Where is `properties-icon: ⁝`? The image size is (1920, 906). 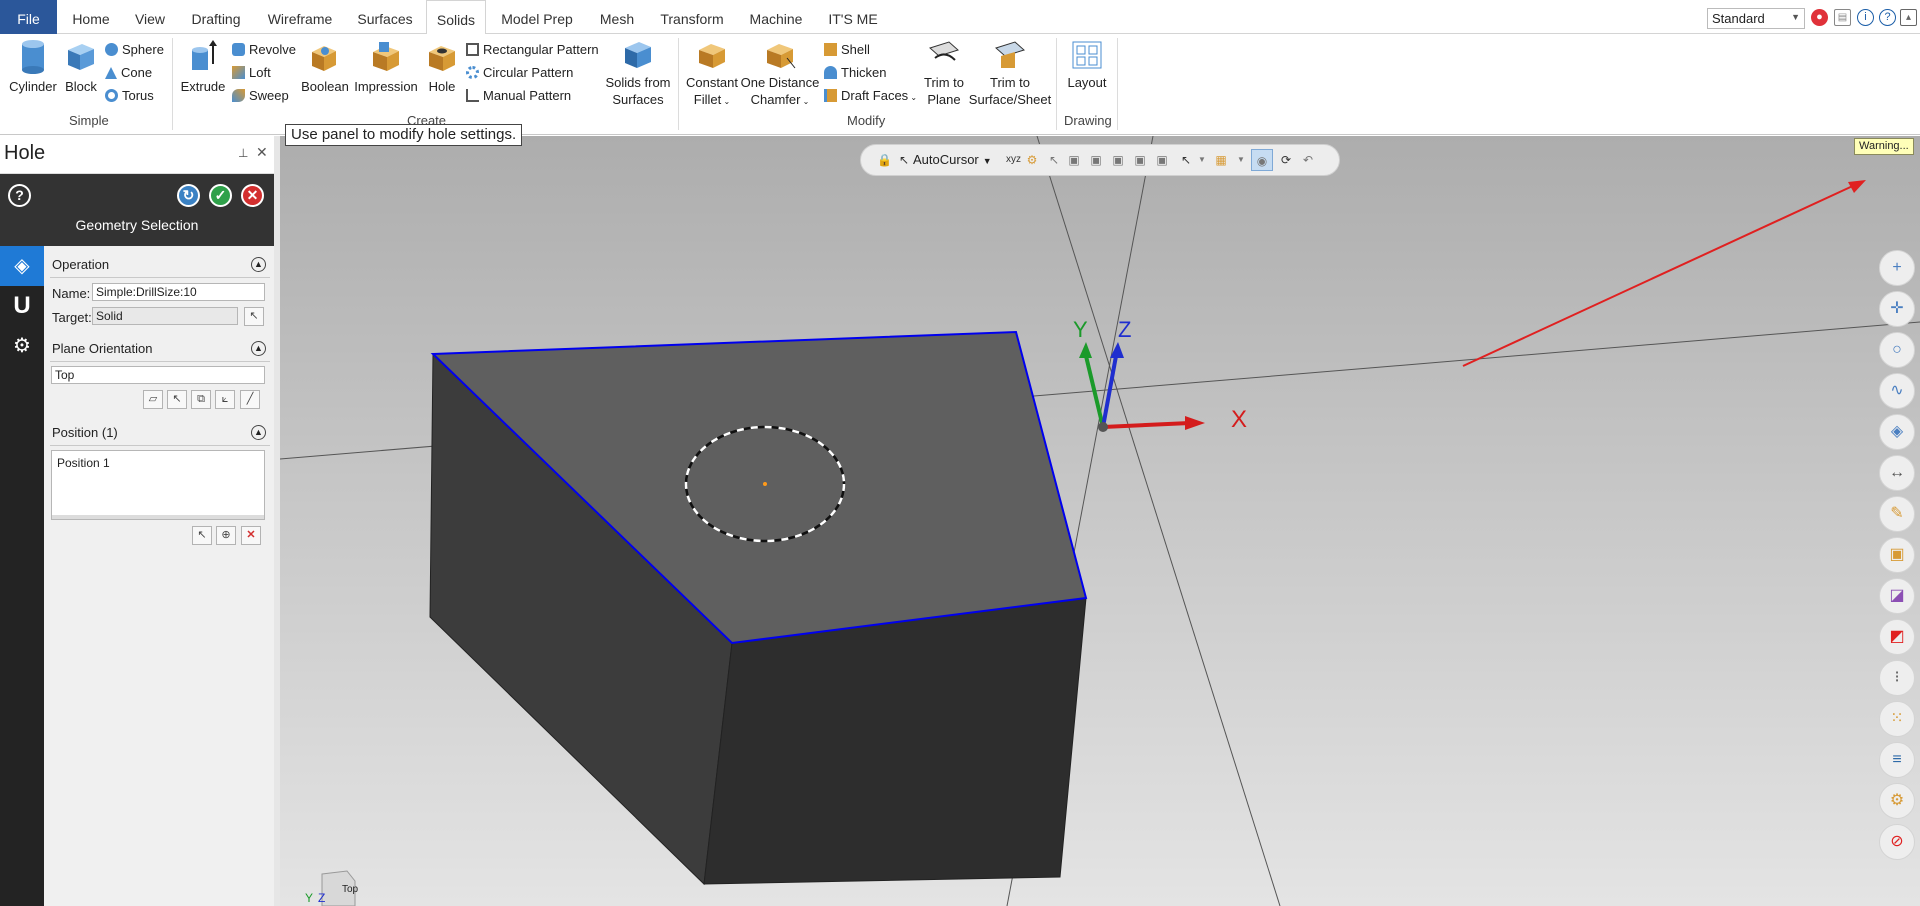
properties-icon: ⁝ is located at coordinates (1897, 678).